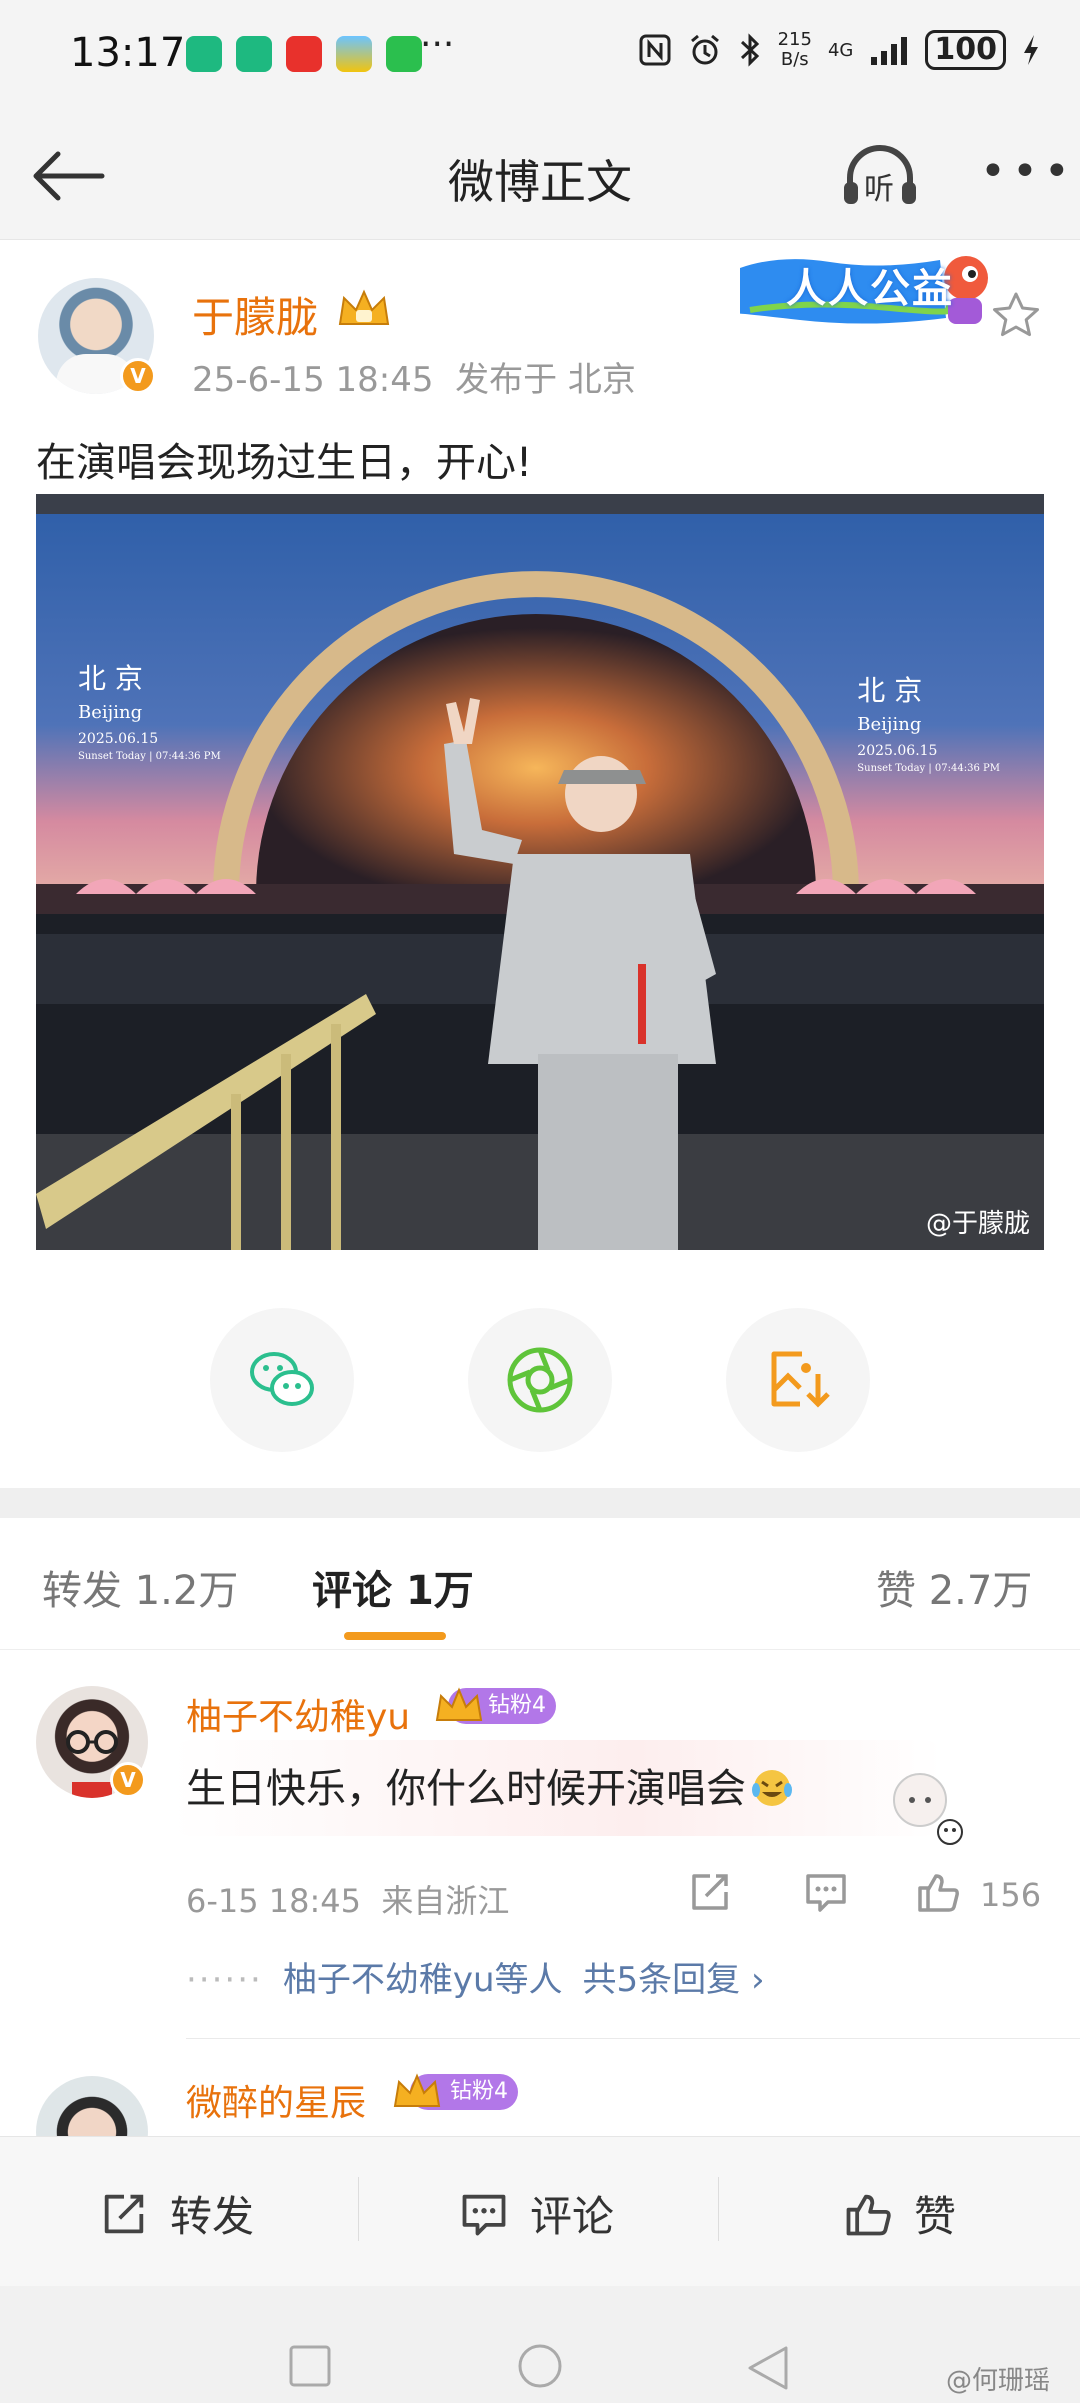  Describe the element at coordinates (757, 1980) in the screenshot. I see `chevron-right-icon: ›` at that location.